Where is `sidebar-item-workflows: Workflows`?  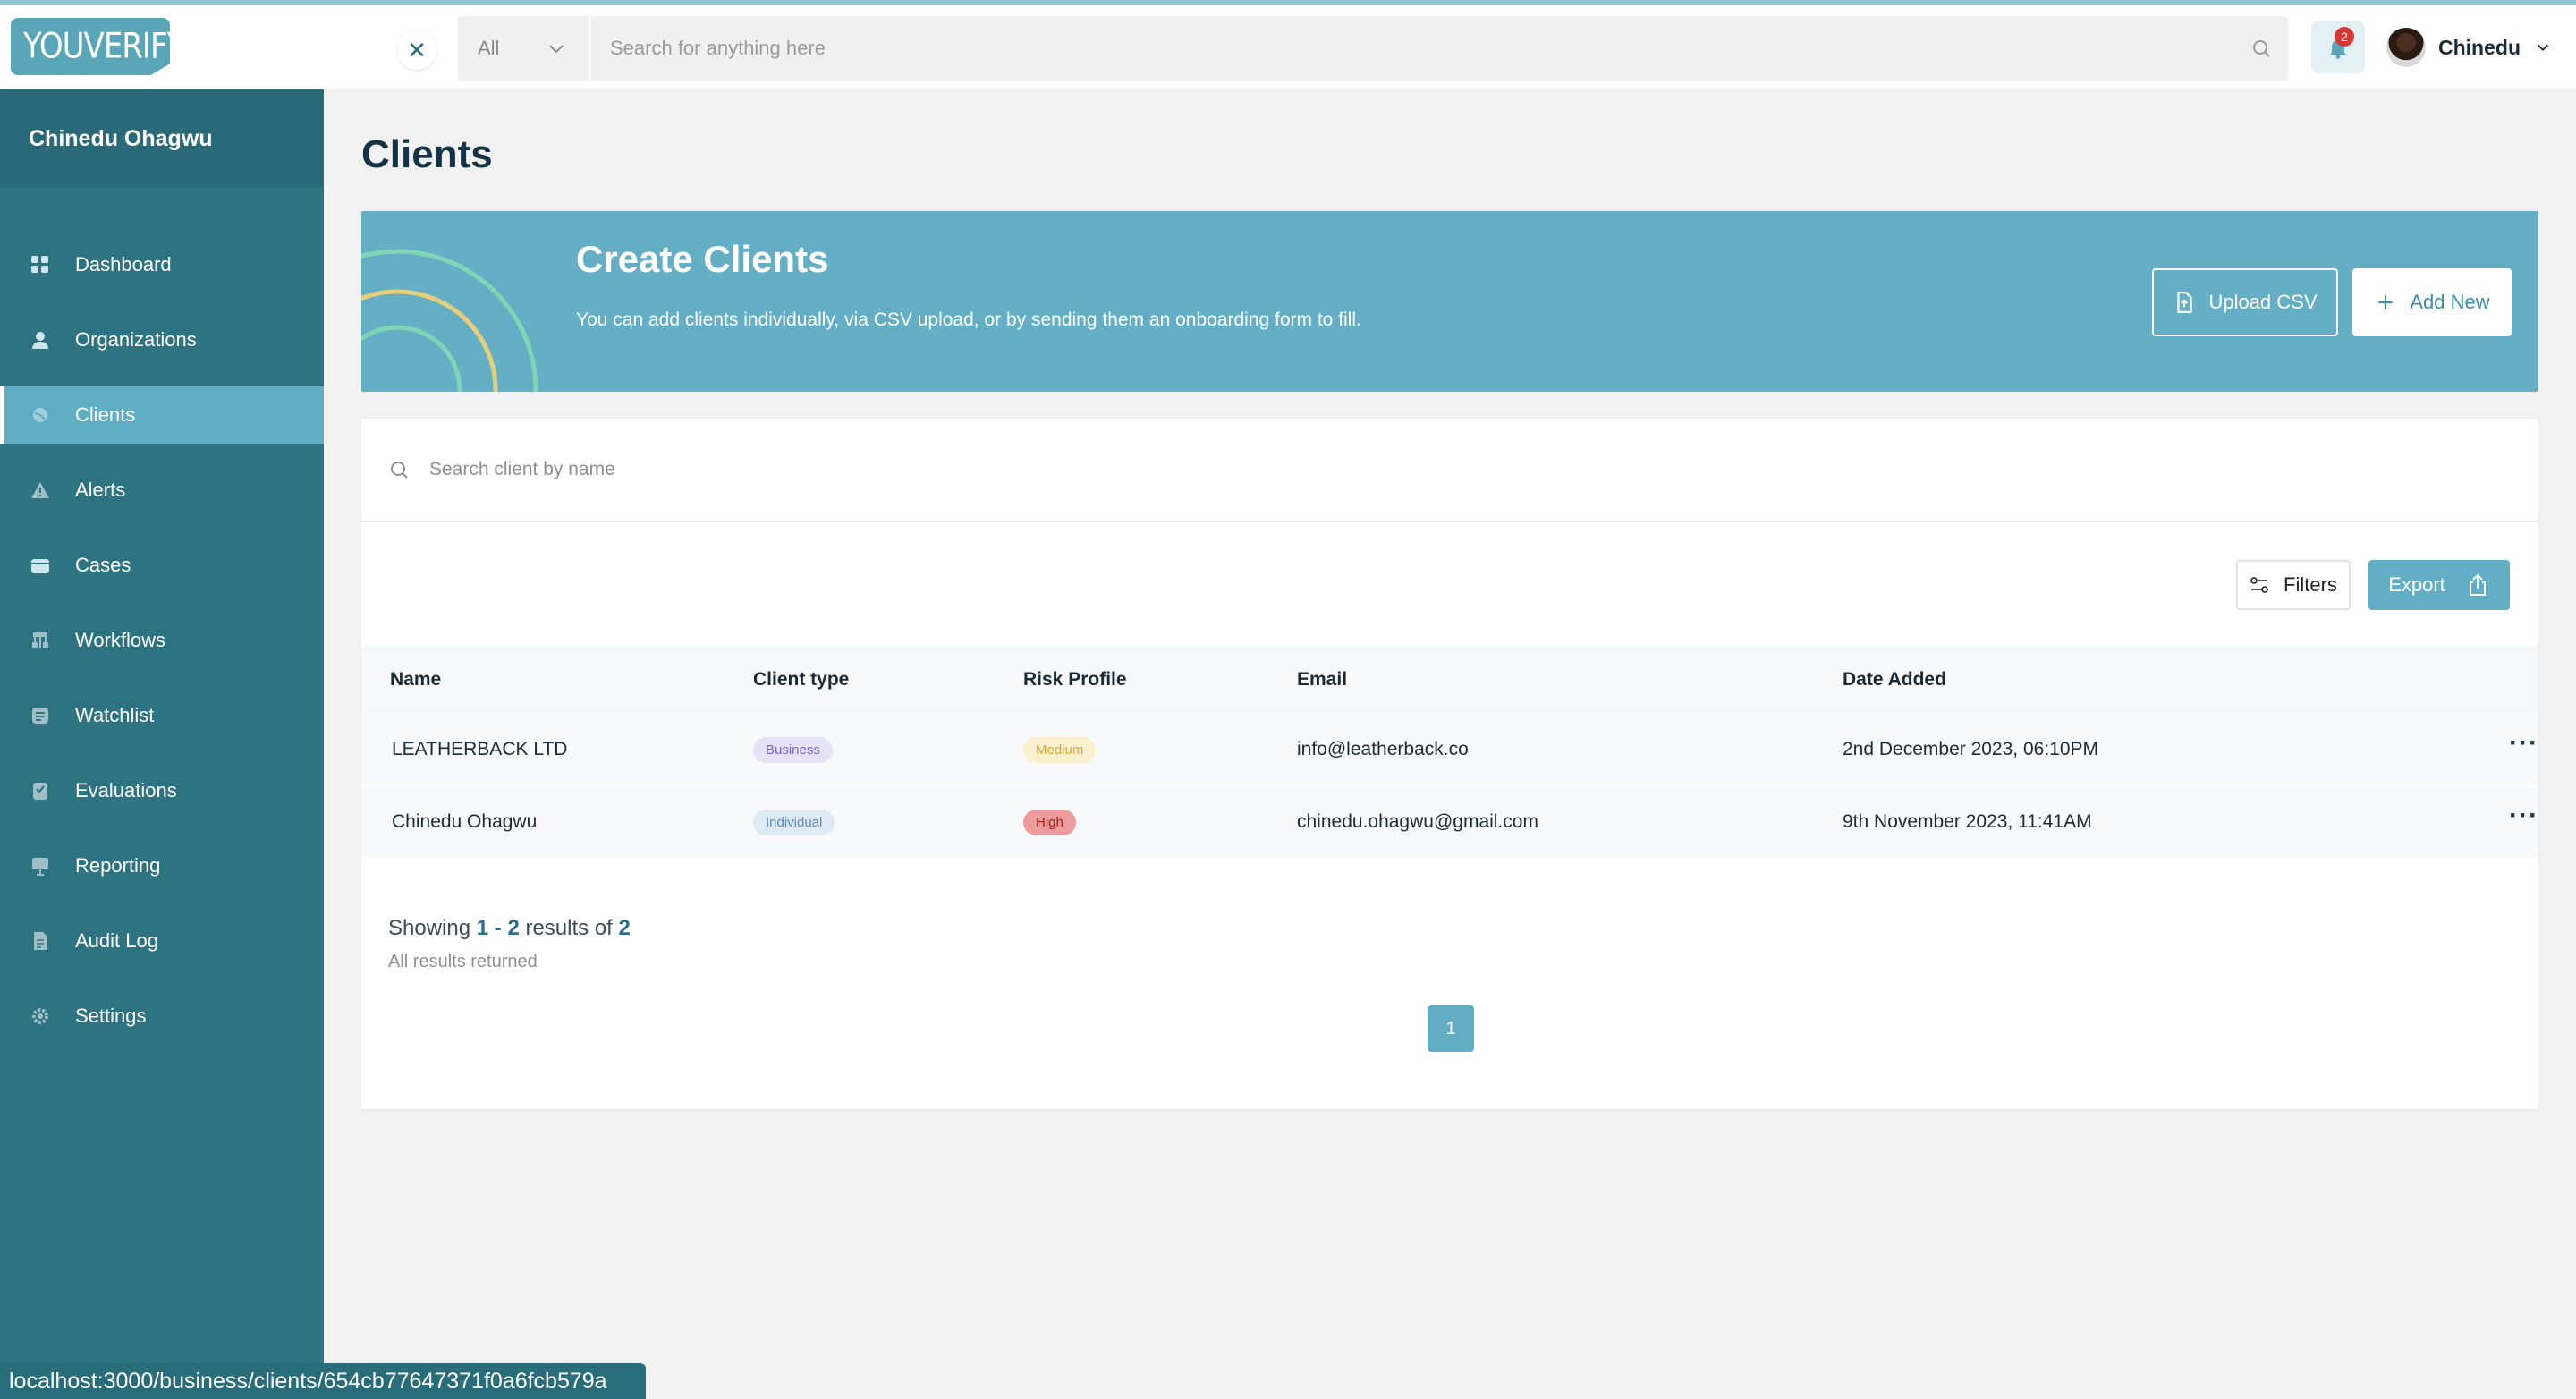
sidebar-item-workflows: Workflows is located at coordinates (162, 640).